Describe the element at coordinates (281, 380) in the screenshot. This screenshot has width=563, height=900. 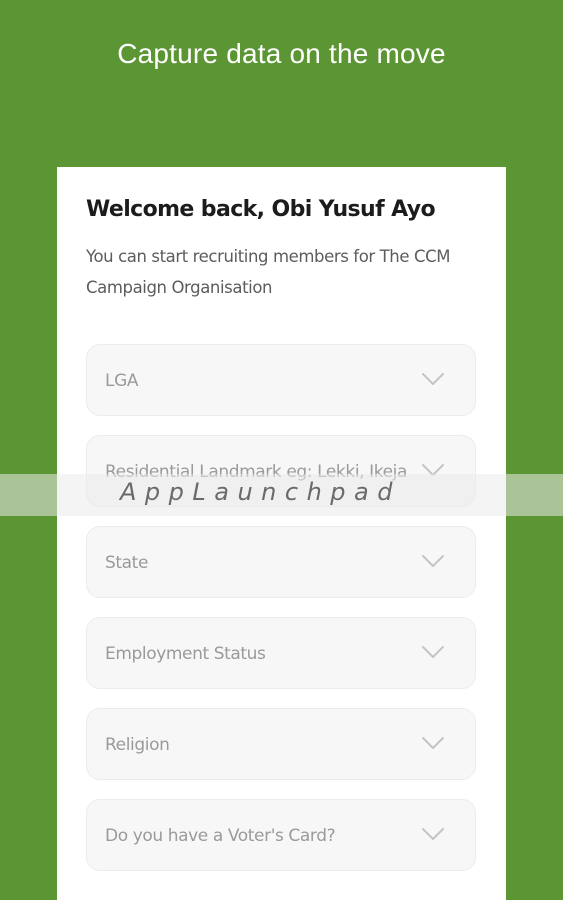
I see `lga-select: LGA` at that location.